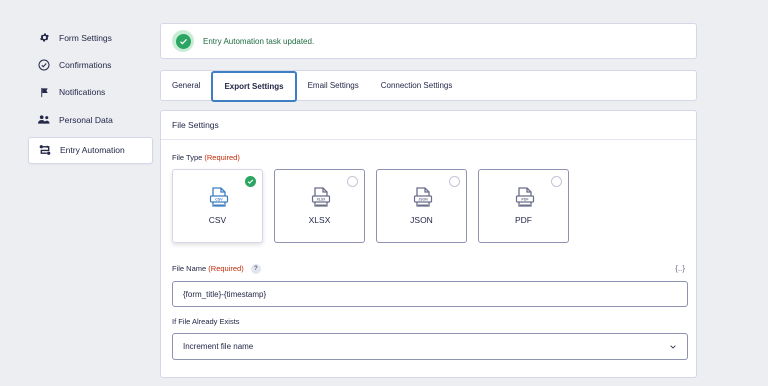  Describe the element at coordinates (428, 125) in the screenshot. I see `panel-title: File Settings` at that location.